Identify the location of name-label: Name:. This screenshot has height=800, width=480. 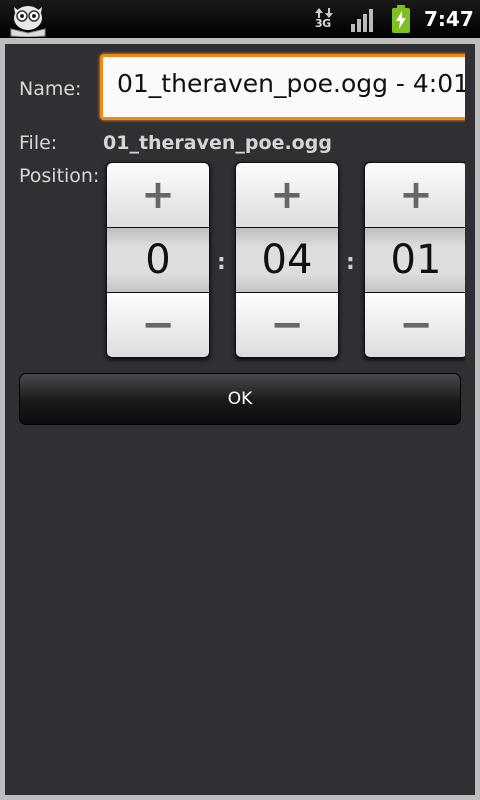
(50, 89).